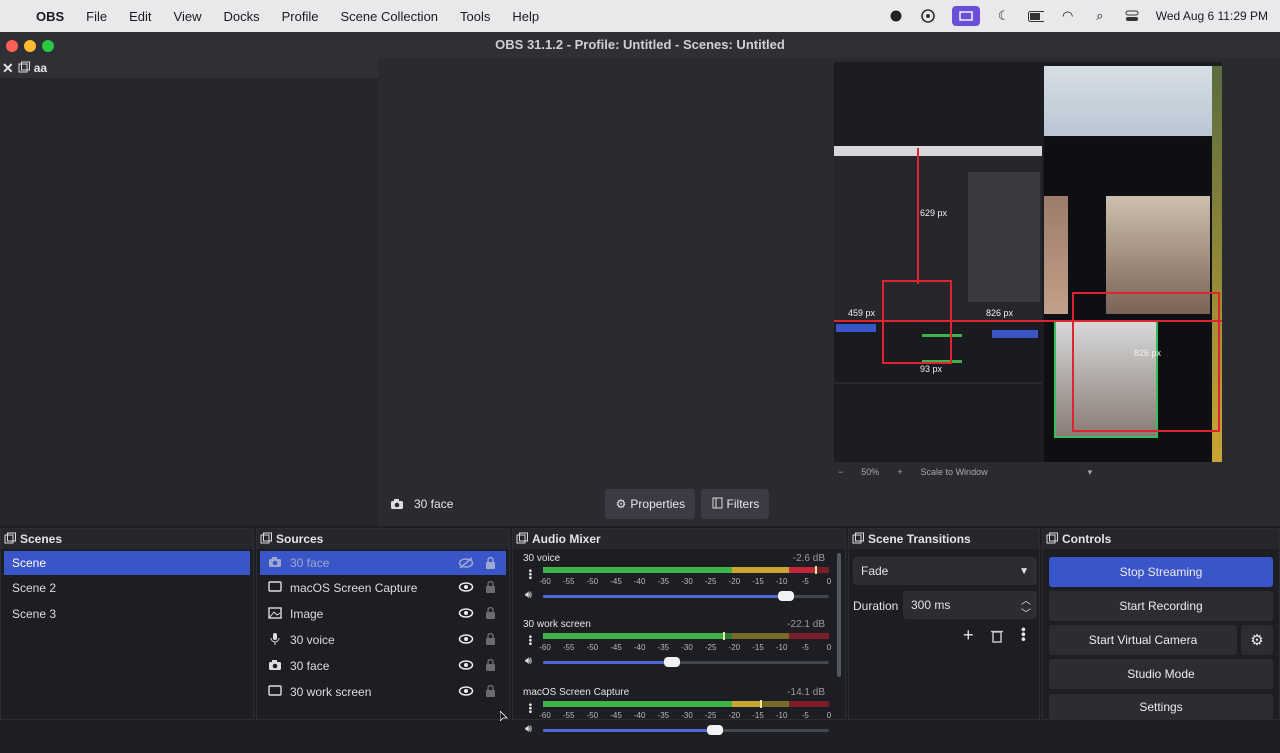 Image resolution: width=1280 pixels, height=753 pixels. I want to click on menu-profile: Profile, so click(300, 16).